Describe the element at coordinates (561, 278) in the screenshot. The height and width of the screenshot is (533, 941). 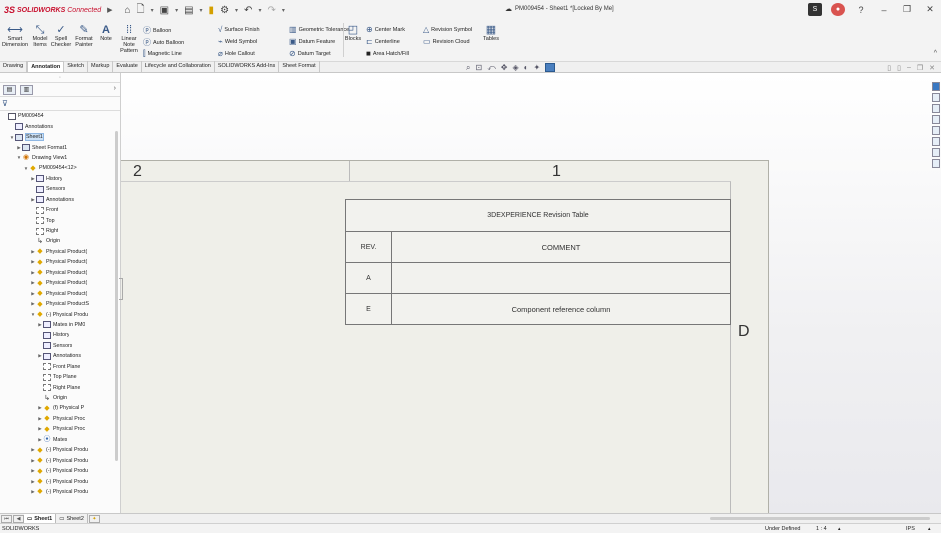
I see `comment-cell` at that location.